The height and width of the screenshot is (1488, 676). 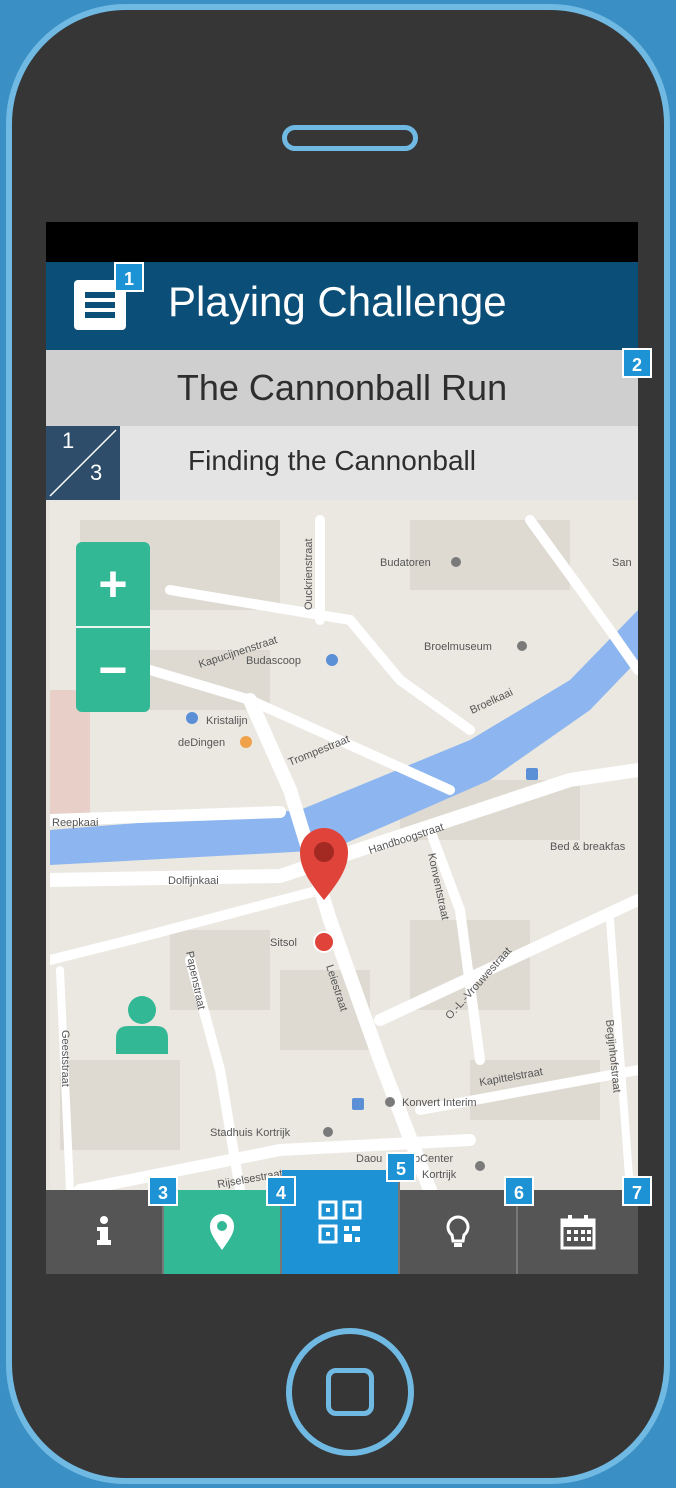 What do you see at coordinates (319, 750) in the screenshot?
I see `map-label: Trompestraat` at bounding box center [319, 750].